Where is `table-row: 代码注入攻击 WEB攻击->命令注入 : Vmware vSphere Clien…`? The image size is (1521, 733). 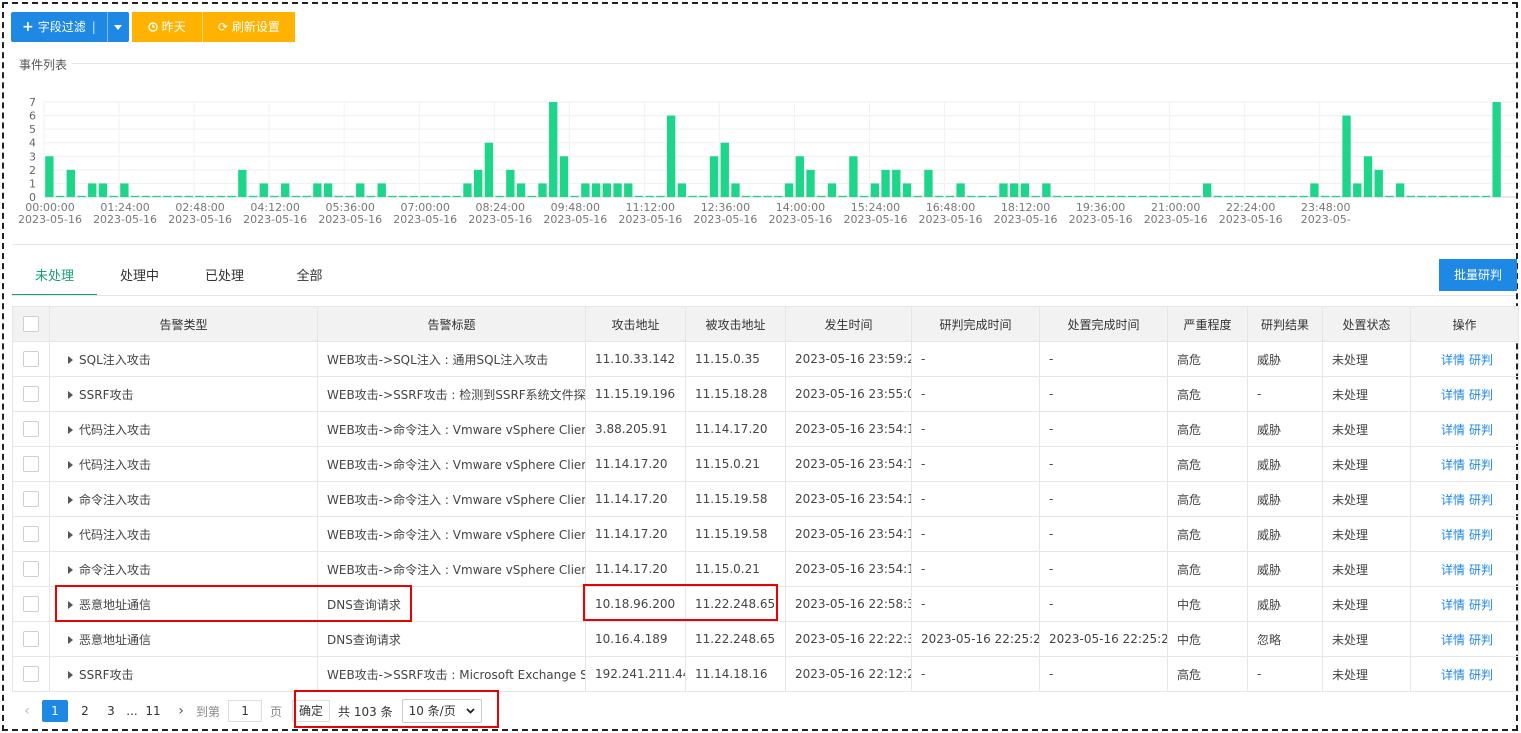 table-row: 代码注入攻击 WEB攻击->命令注入 : Vmware vSphere Clien… is located at coordinates (765, 464).